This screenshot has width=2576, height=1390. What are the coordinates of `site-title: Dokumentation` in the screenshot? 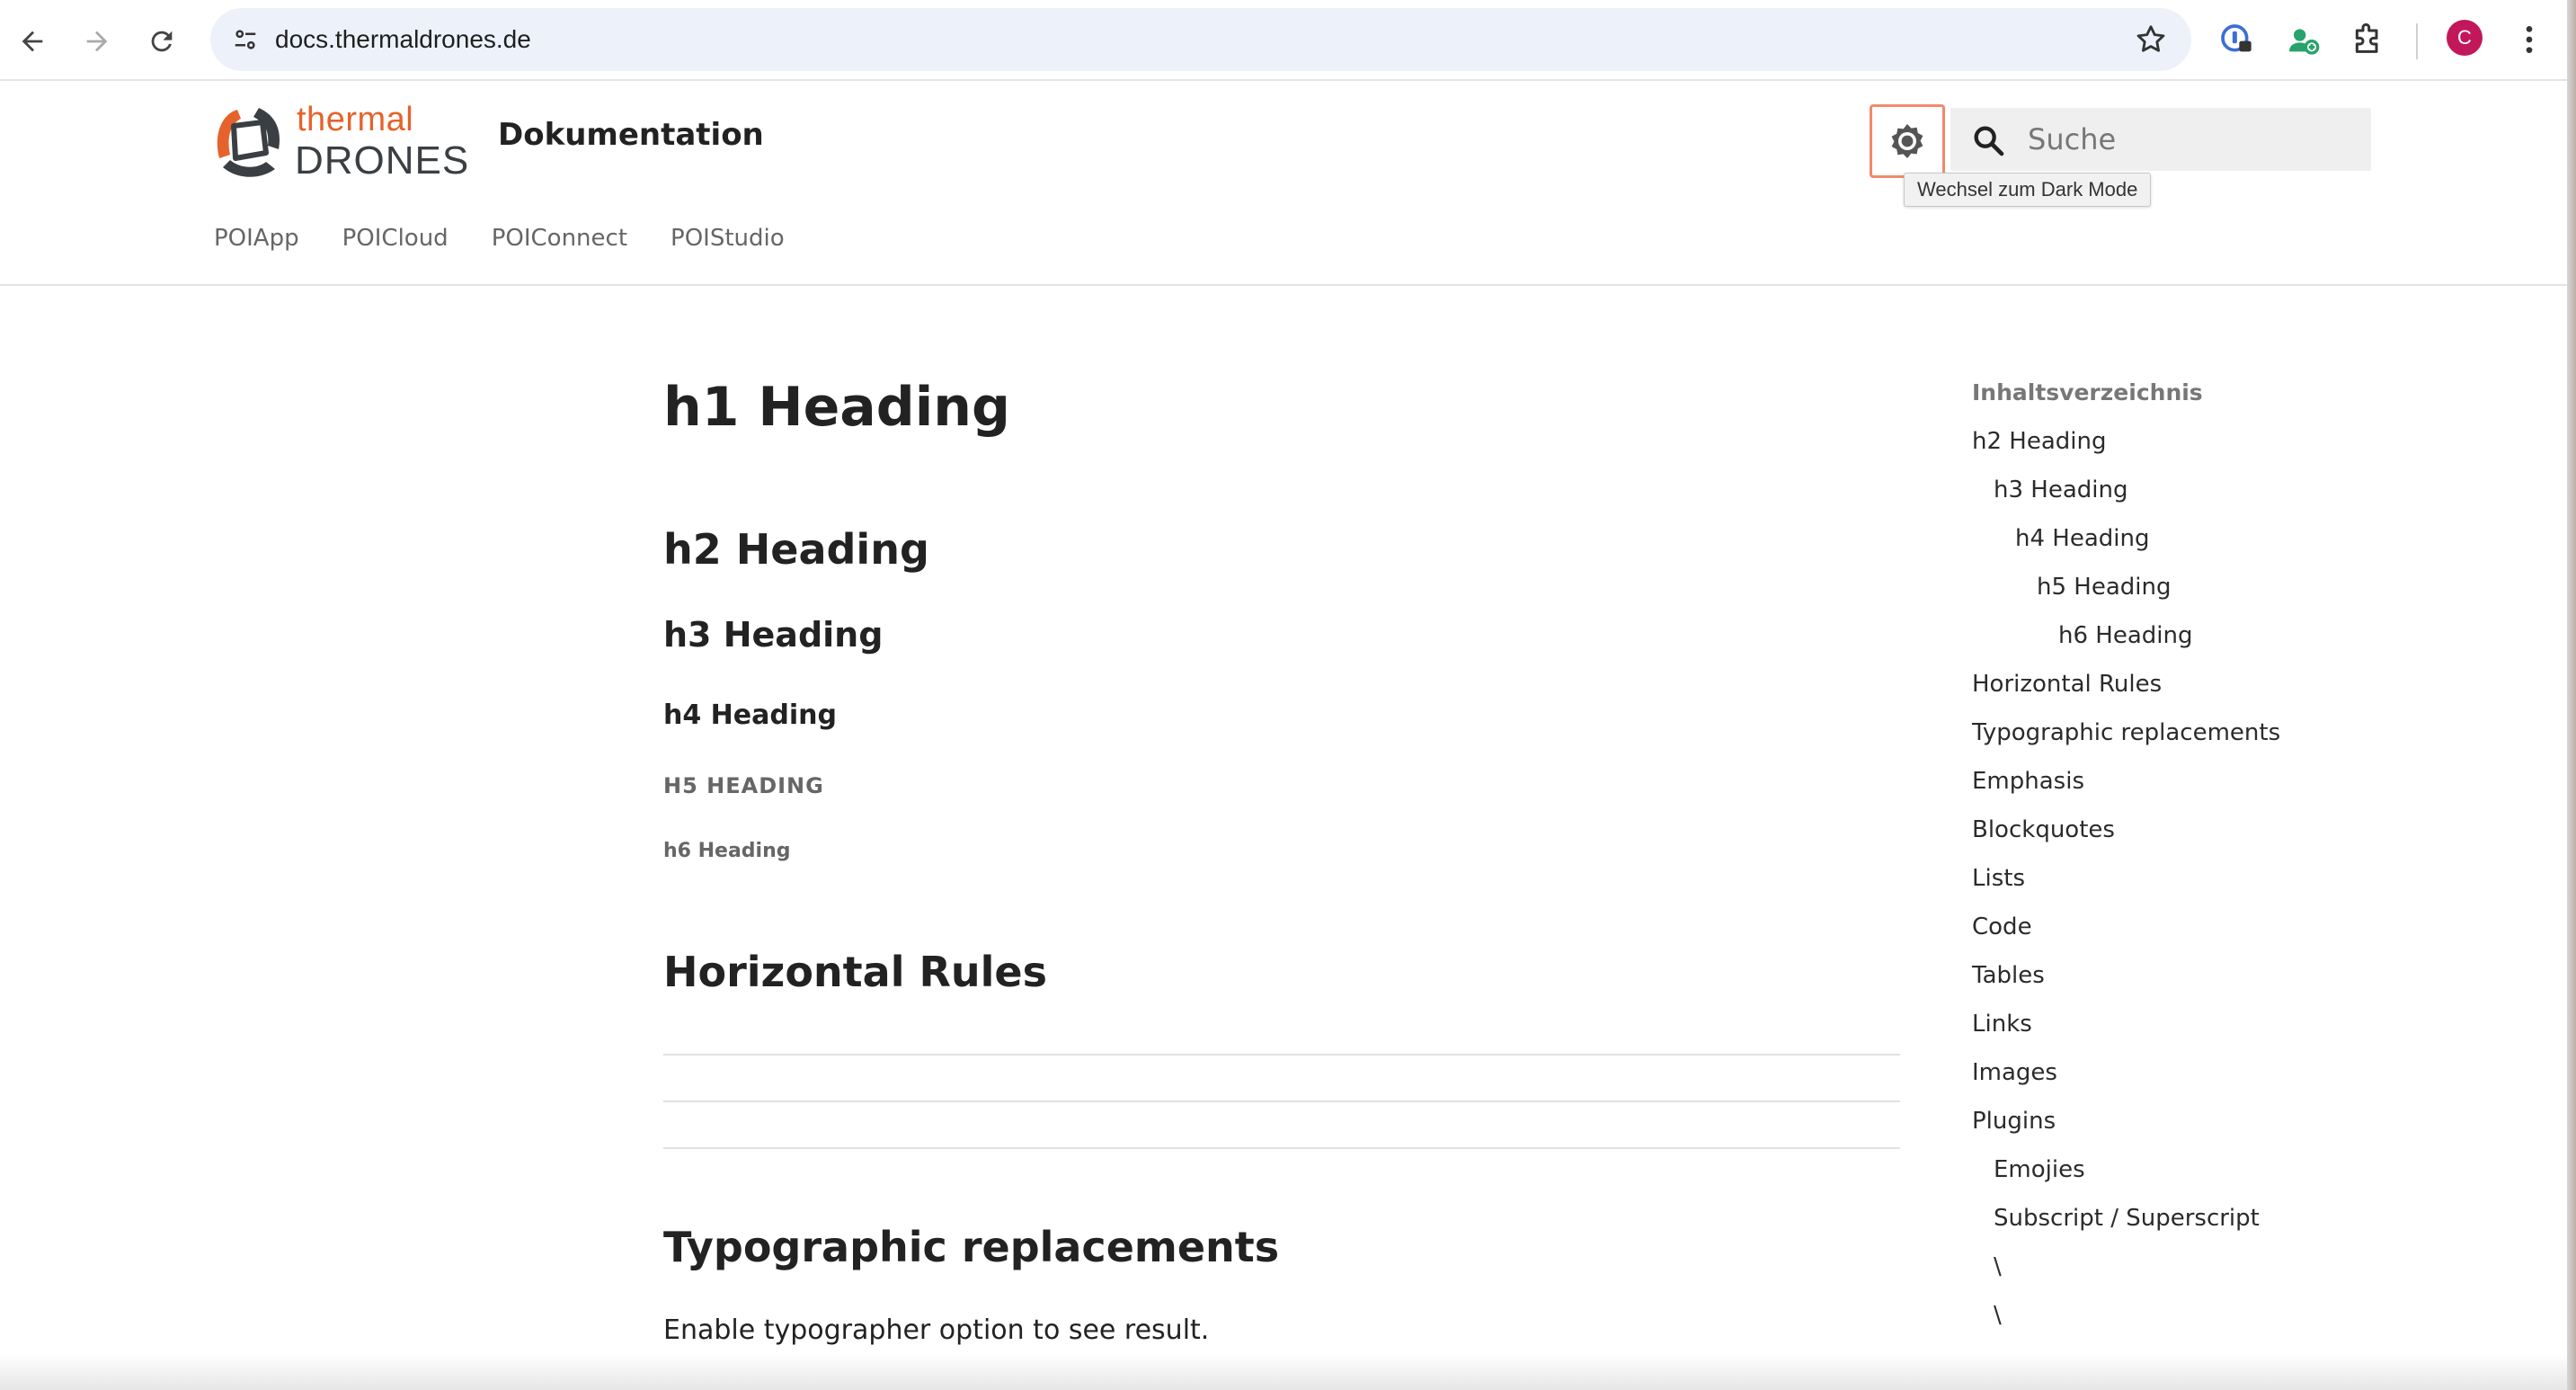 It's located at (631, 135).